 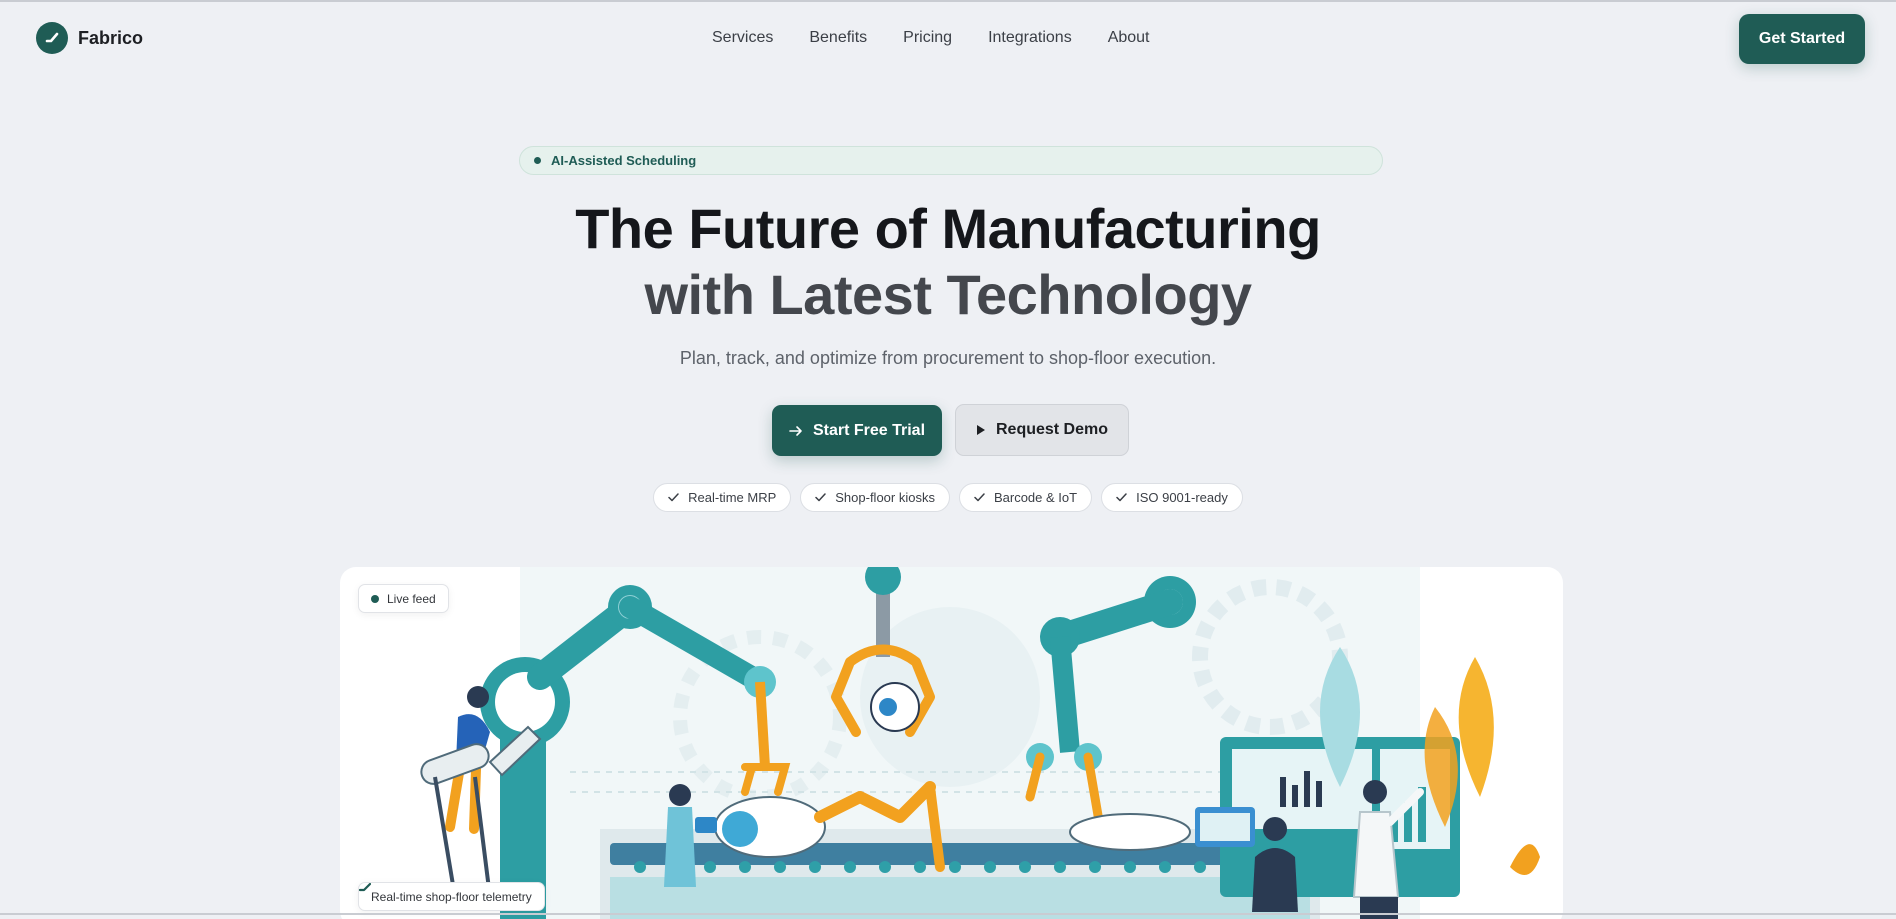 I want to click on feature-pill-label: Real-time MRP, so click(x=732, y=497).